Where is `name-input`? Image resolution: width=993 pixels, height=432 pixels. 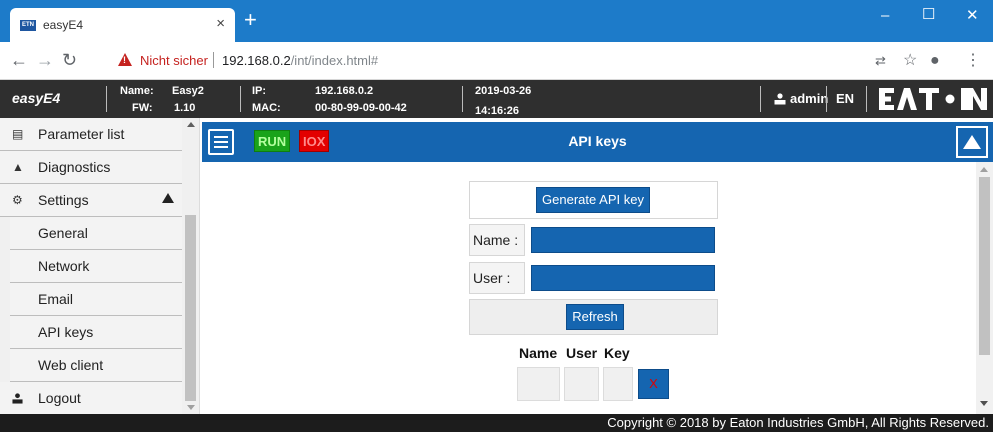 name-input is located at coordinates (623, 240).